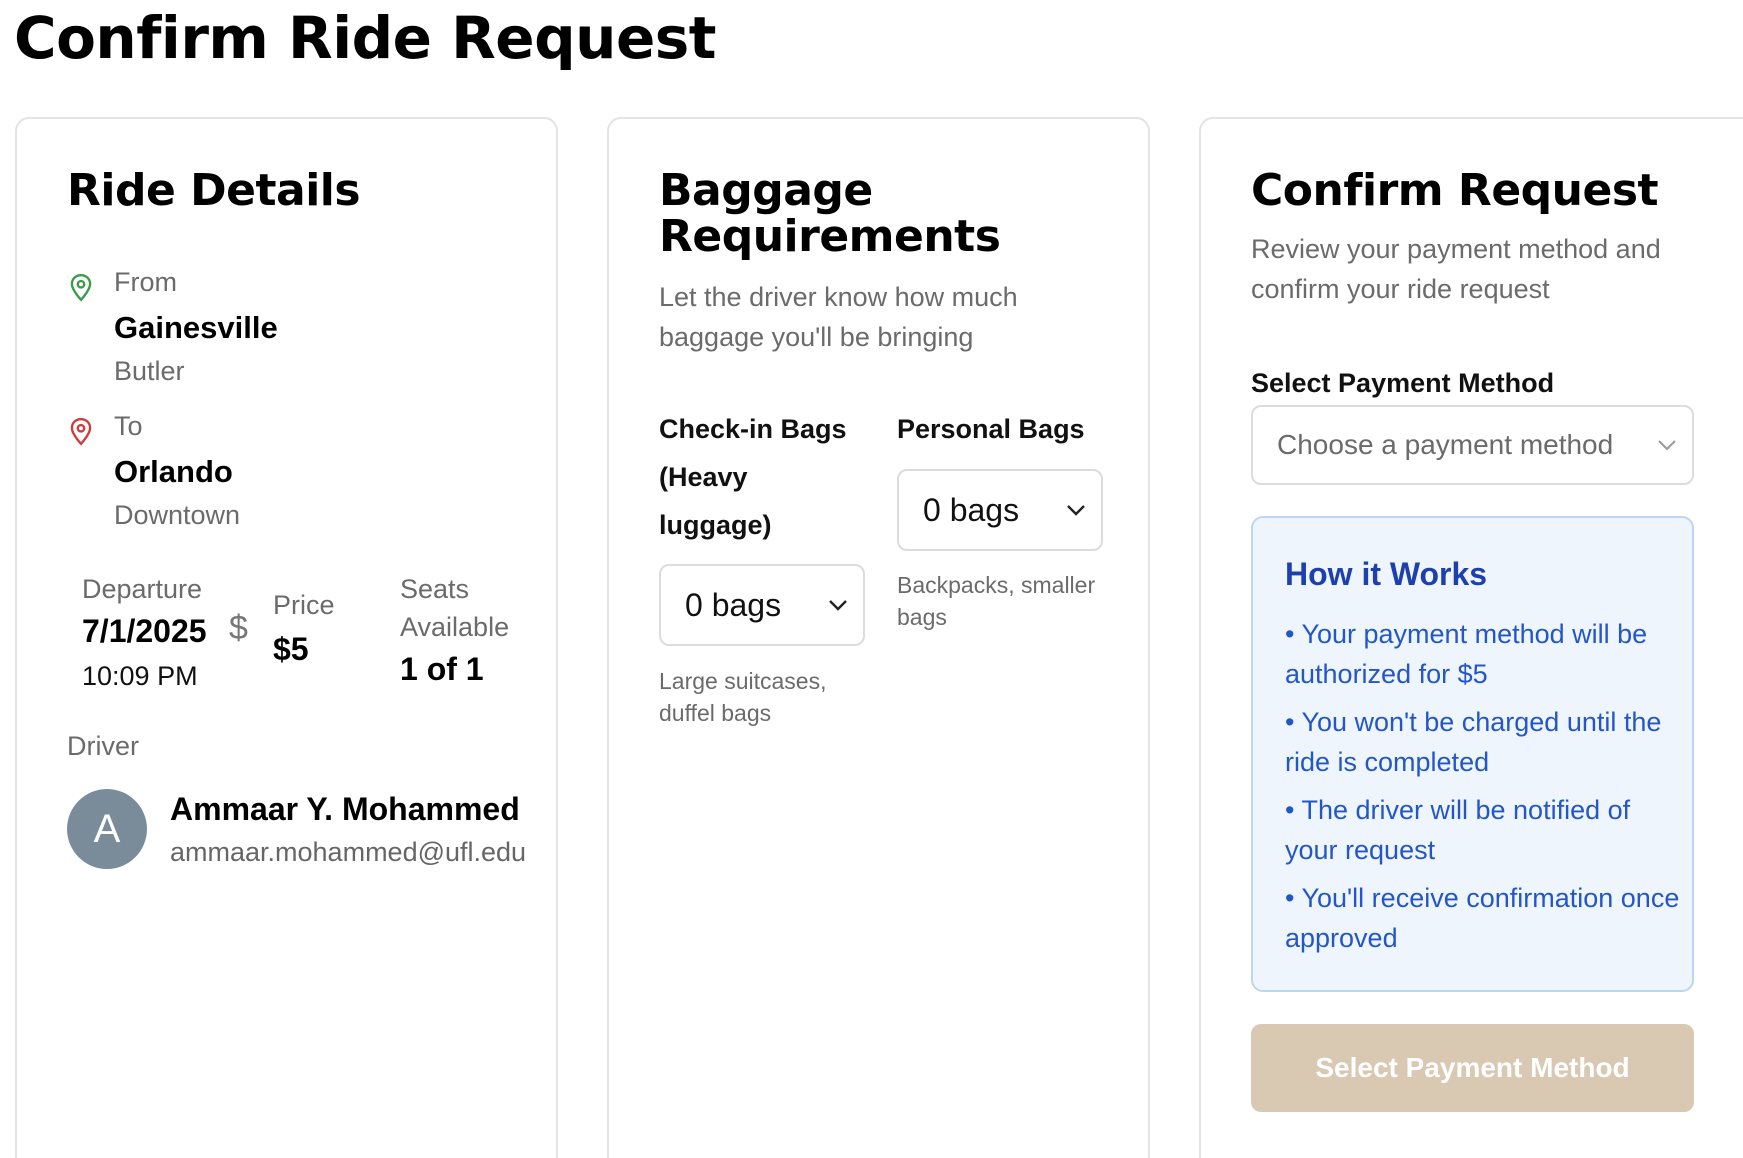 This screenshot has height=1158, width=1743. What do you see at coordinates (140, 676) in the screenshot?
I see `departure-time: 10:09 PM` at bounding box center [140, 676].